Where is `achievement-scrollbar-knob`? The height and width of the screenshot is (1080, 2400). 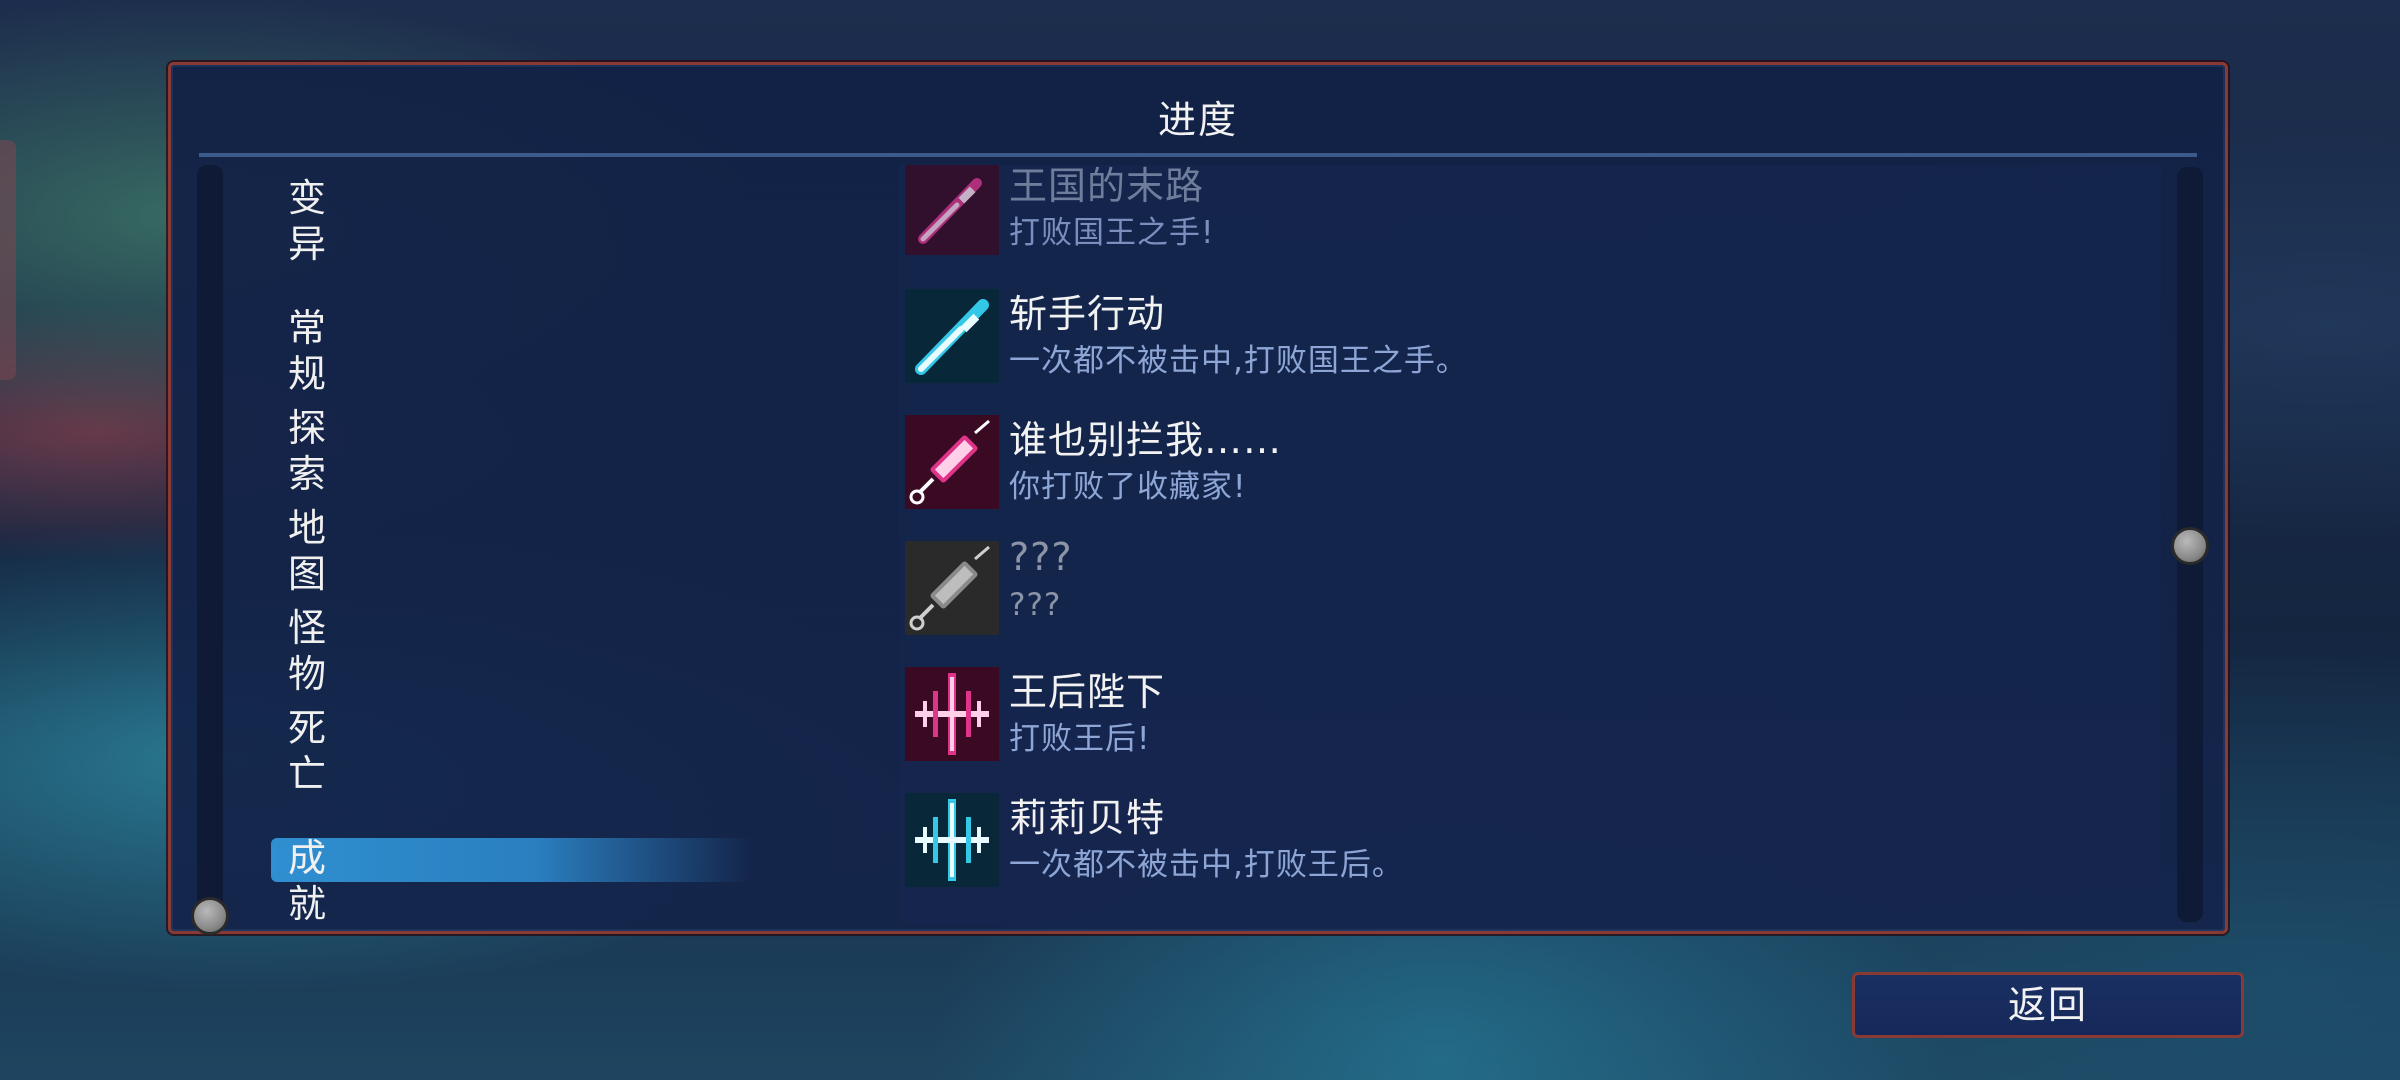
achievement-scrollbar-knob is located at coordinates (2190, 546).